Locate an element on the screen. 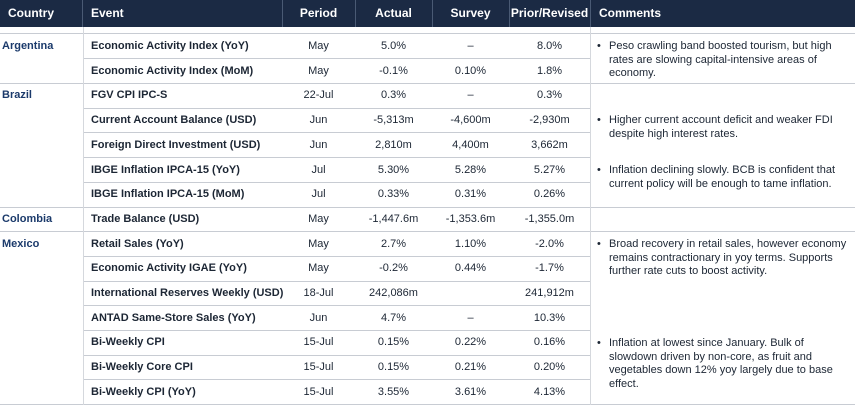  survey-cell: 0.31% is located at coordinates (470, 194).